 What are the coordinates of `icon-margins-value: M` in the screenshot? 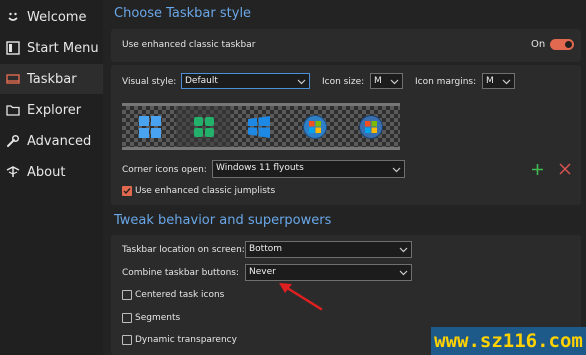 It's located at (490, 81).